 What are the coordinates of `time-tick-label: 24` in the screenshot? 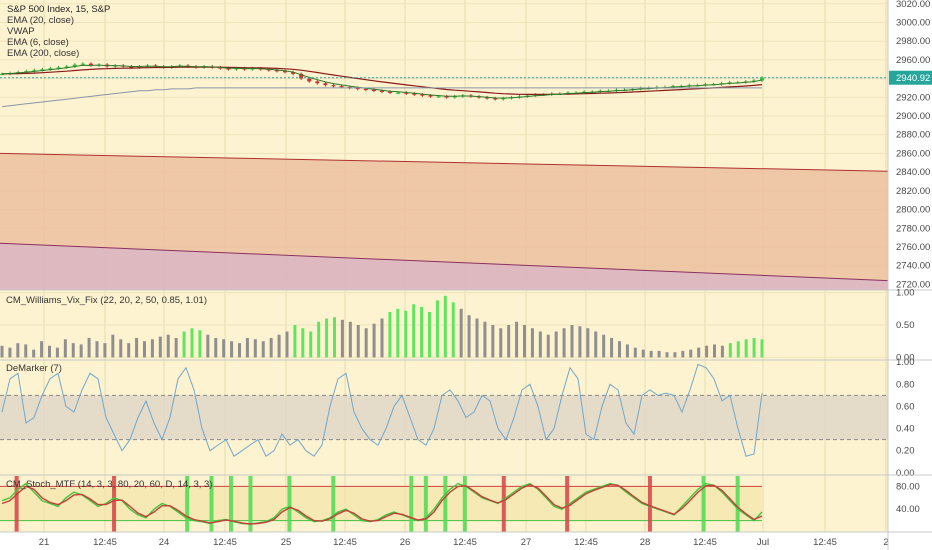 It's located at (164, 542).